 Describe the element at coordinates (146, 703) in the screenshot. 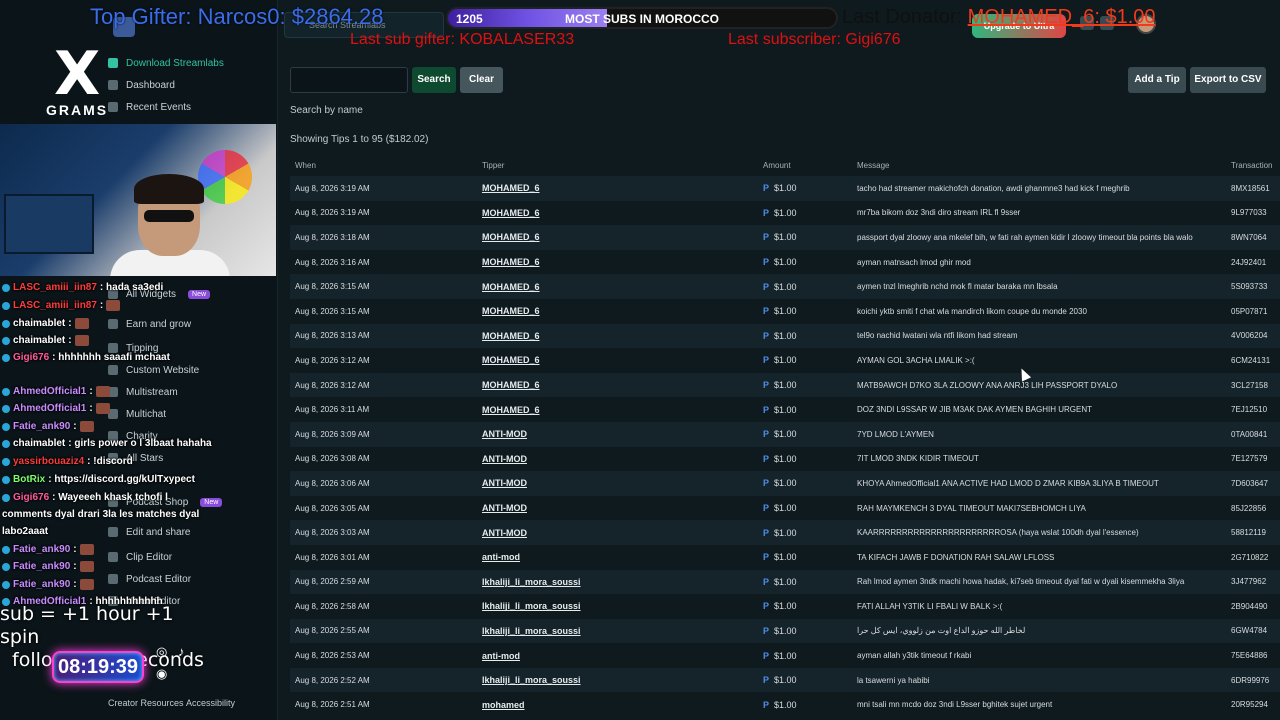

I see `creator-resources-link: Creator Resources` at that location.